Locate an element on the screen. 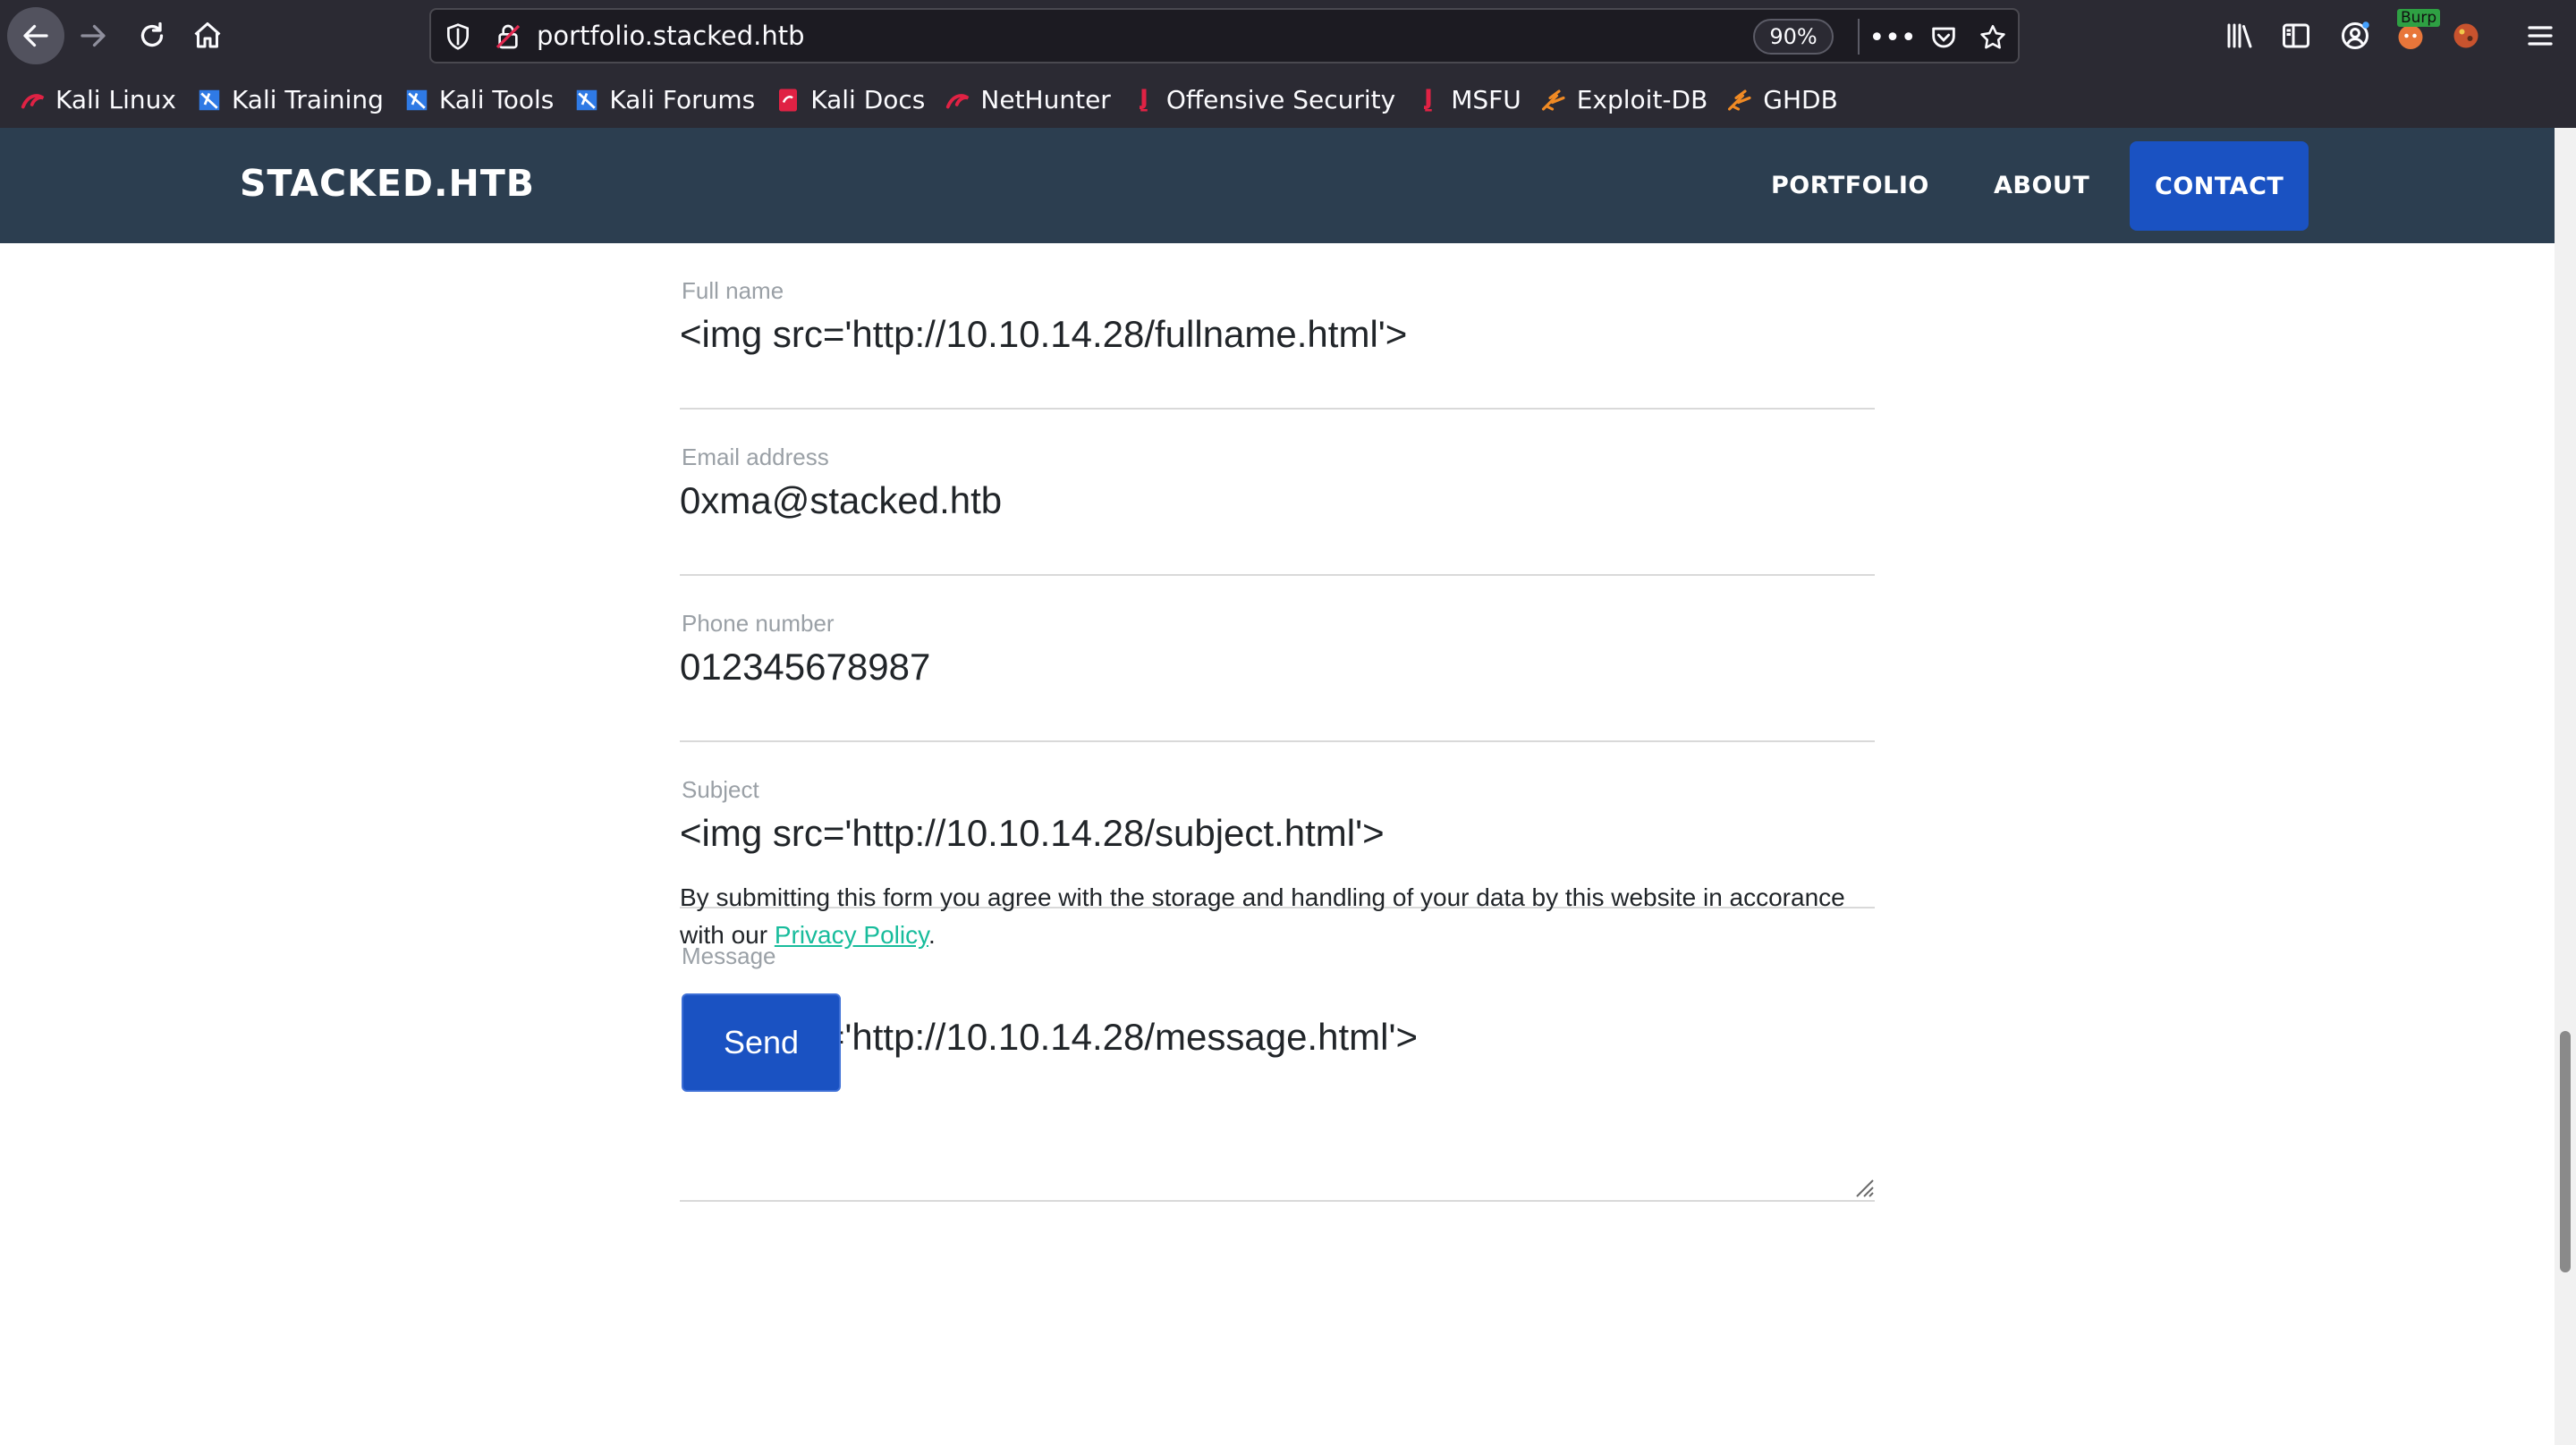 The width and height of the screenshot is (2576, 1445). site-brand: STACKED.HTB is located at coordinates (387, 183).